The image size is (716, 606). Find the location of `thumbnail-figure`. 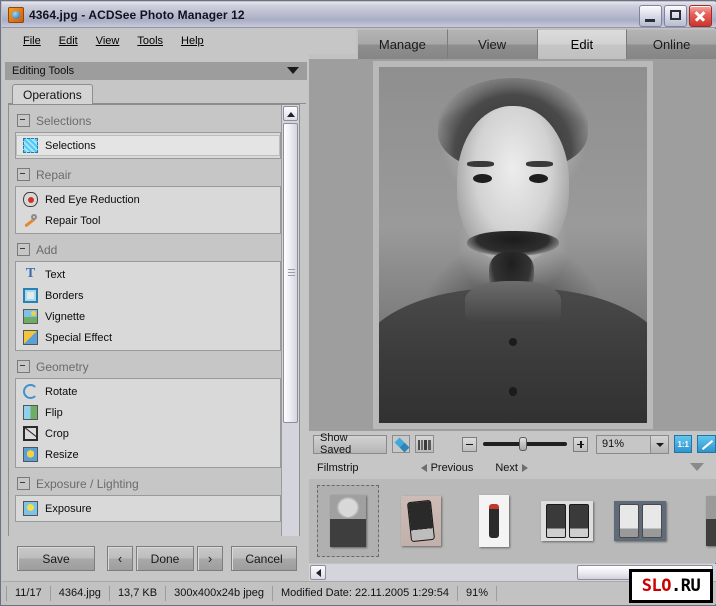

thumbnail-figure is located at coordinates (494, 521).